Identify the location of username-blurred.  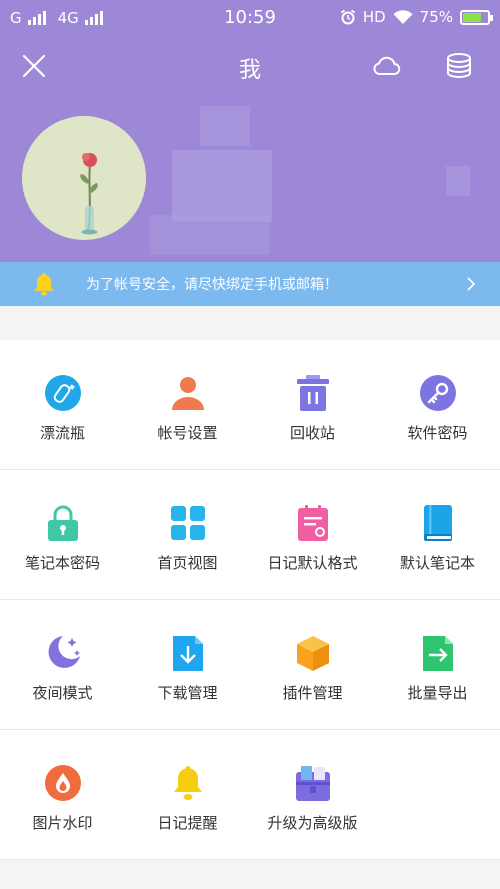
(222, 186).